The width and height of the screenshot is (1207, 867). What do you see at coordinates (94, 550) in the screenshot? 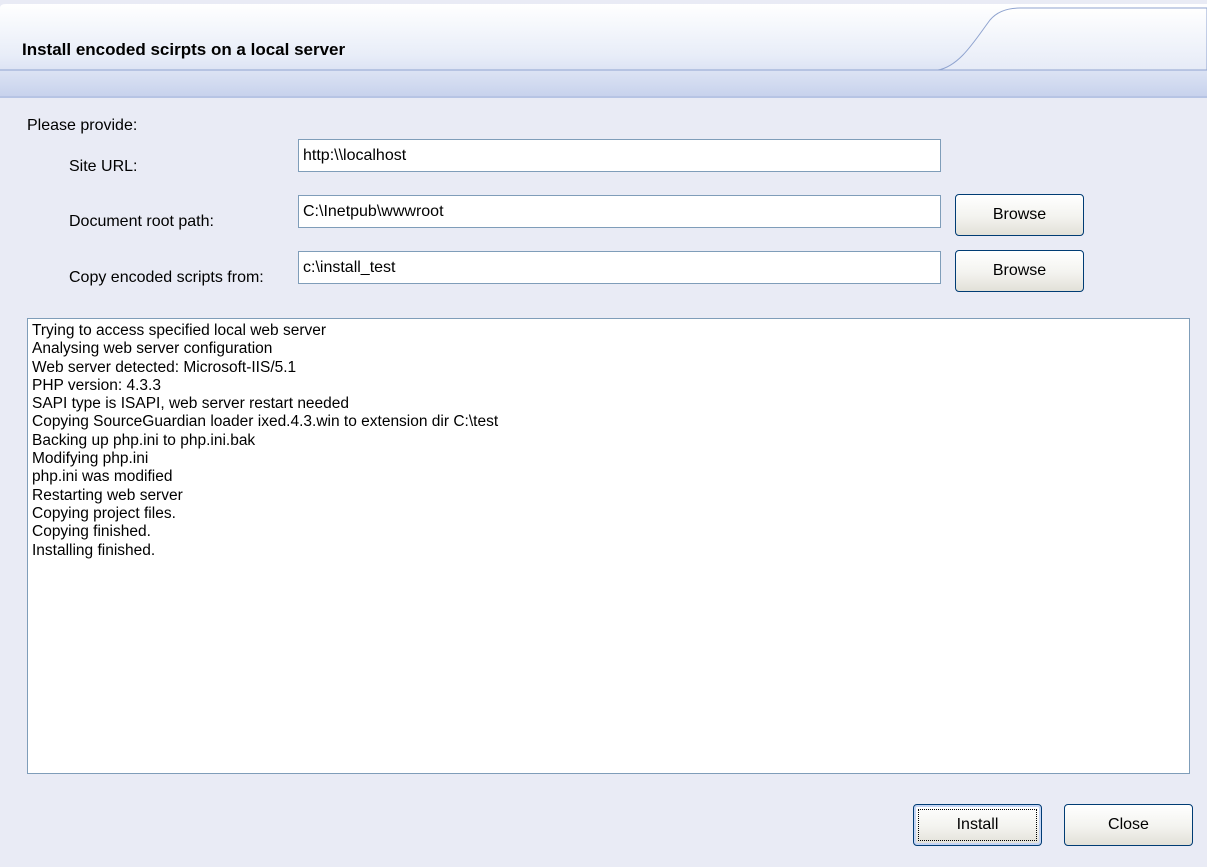
I see `log-line: Installing finished.` at bounding box center [94, 550].